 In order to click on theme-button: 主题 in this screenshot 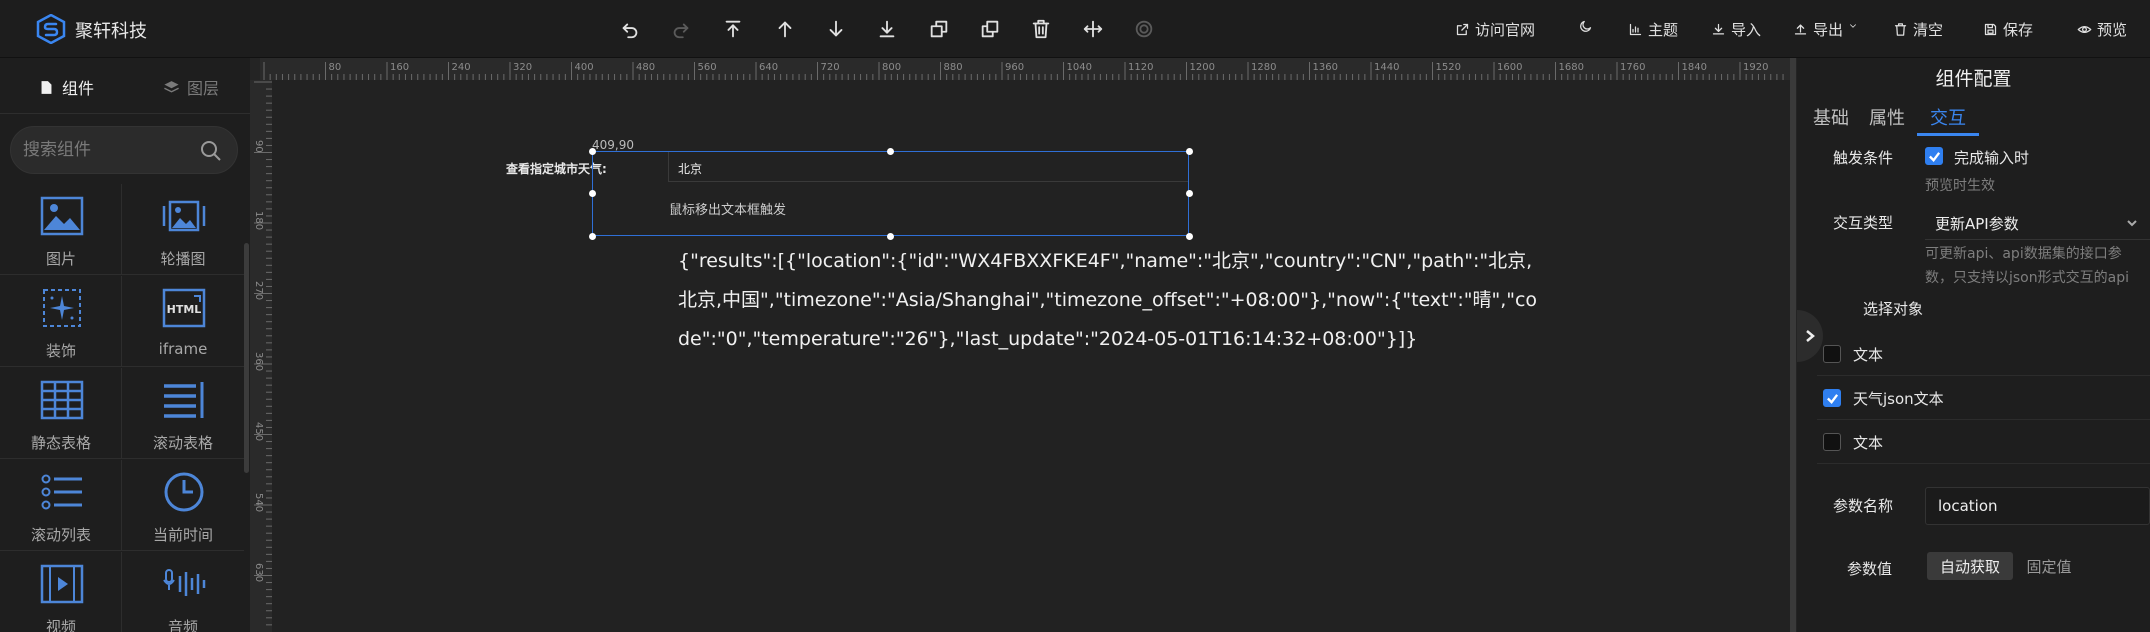, I will do `click(1653, 29)`.